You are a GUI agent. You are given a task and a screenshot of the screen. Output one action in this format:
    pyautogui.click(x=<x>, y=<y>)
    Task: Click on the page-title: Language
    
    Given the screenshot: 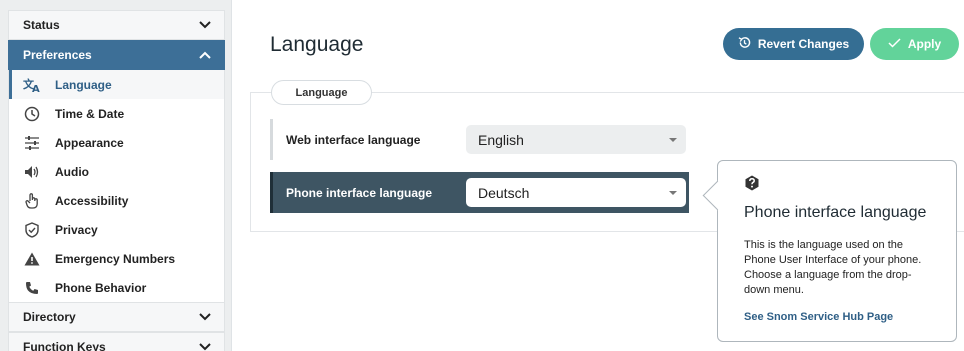 What is the action you would take?
    pyautogui.click(x=317, y=44)
    